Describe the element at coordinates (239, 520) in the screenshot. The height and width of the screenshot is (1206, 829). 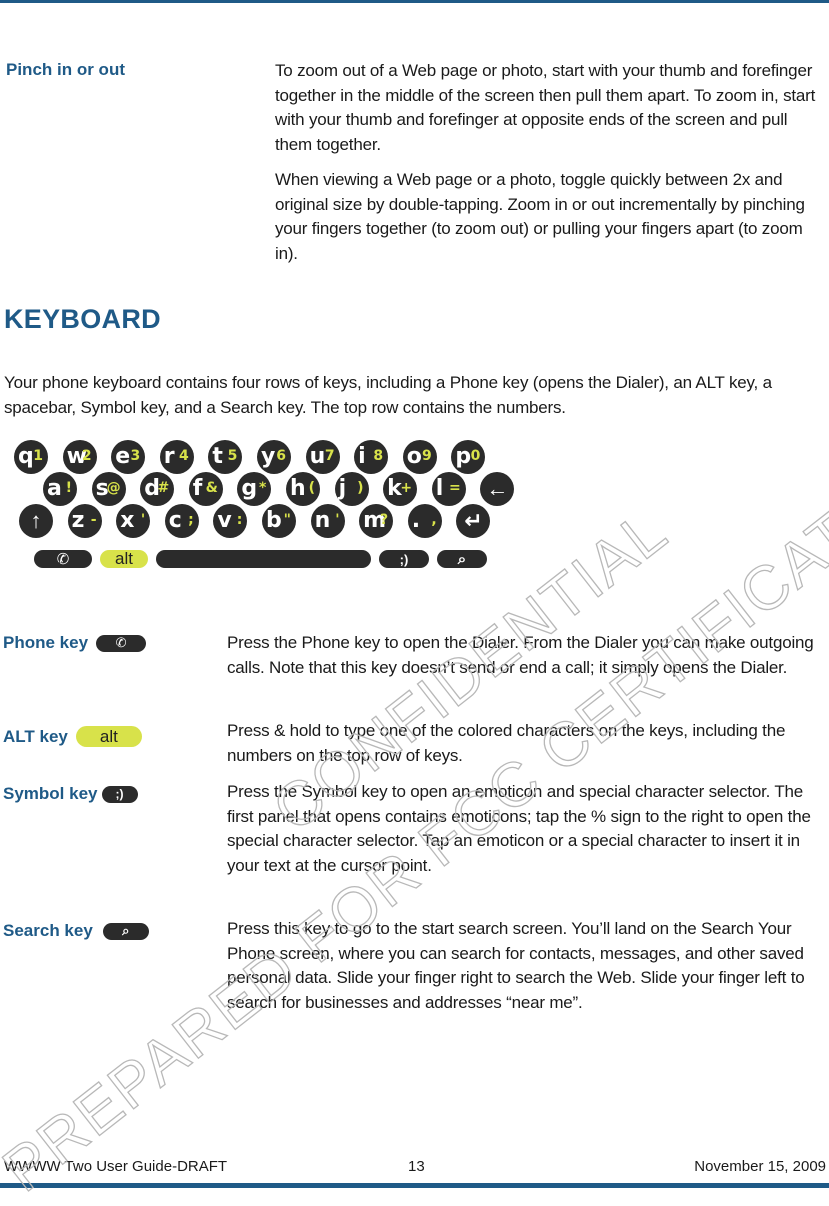
I see `key-alt-char: :` at that location.